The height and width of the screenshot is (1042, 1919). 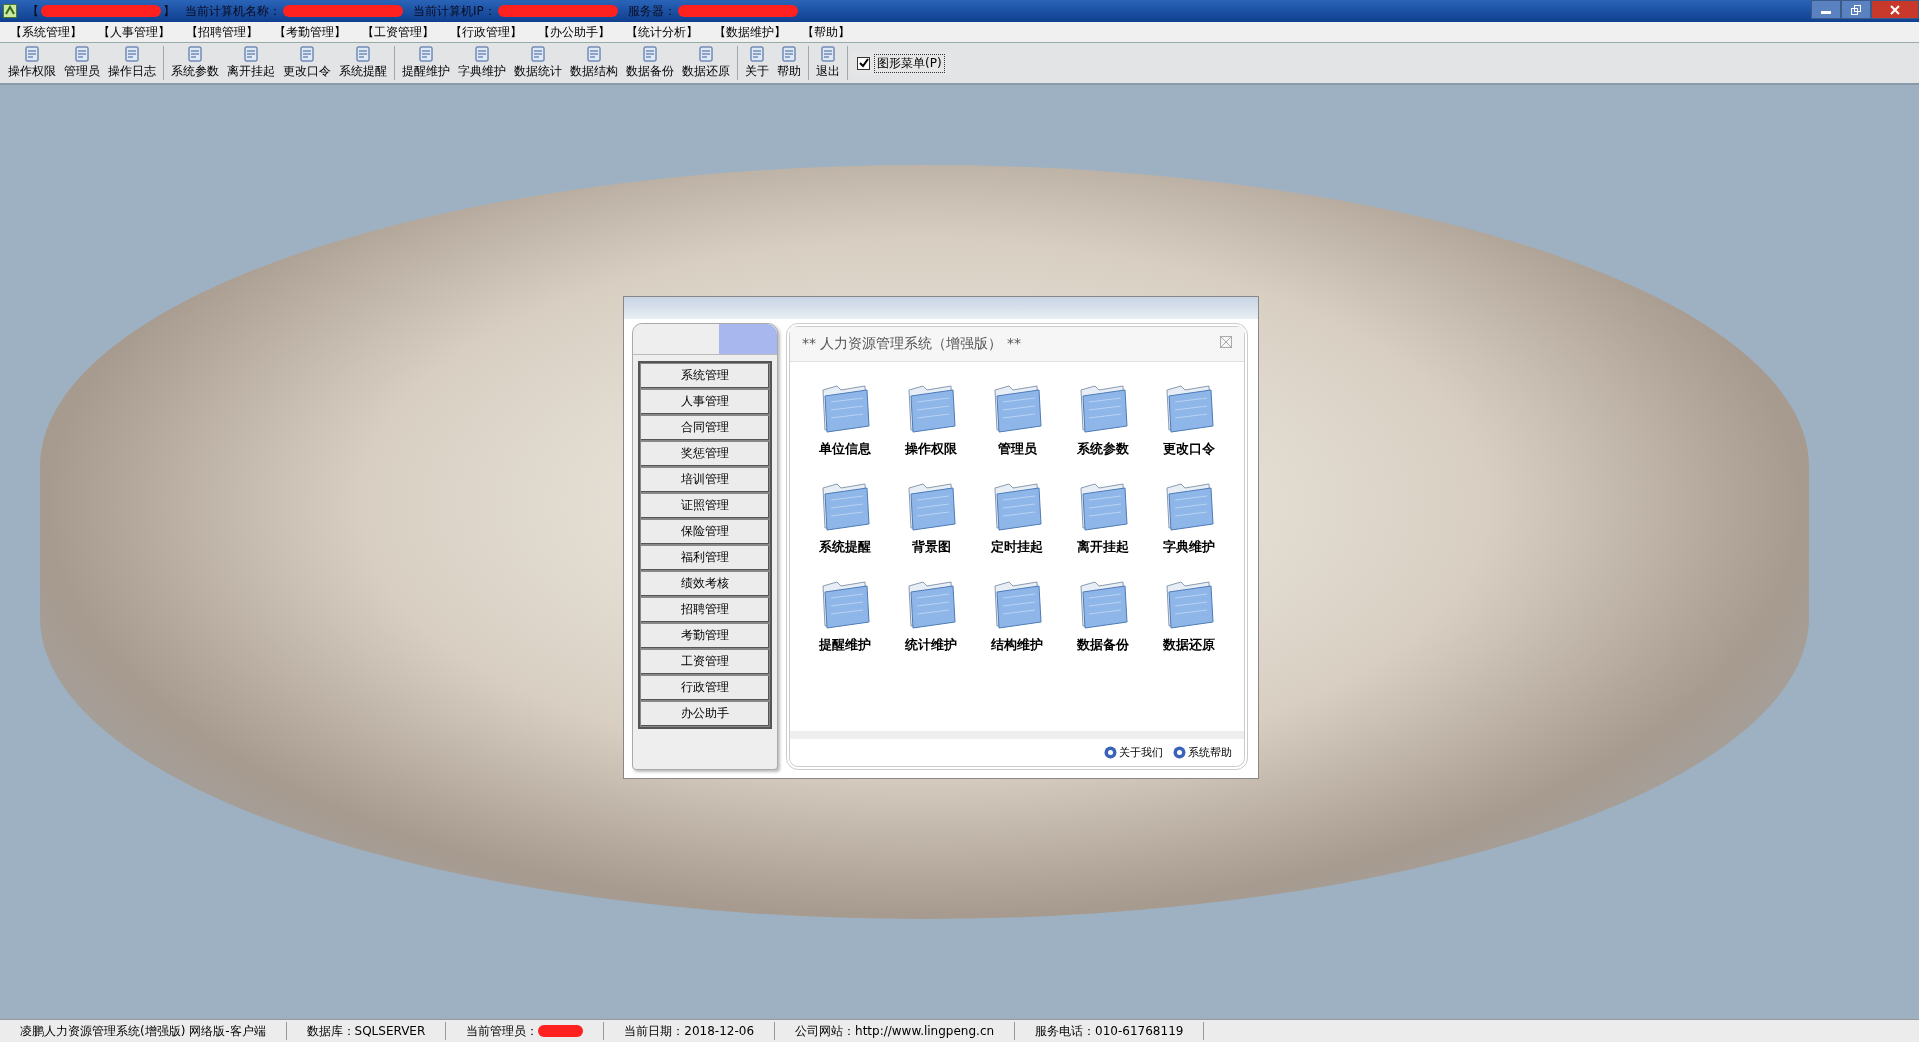 I want to click on side-menu-button: 人事管理, so click(x=705, y=401).